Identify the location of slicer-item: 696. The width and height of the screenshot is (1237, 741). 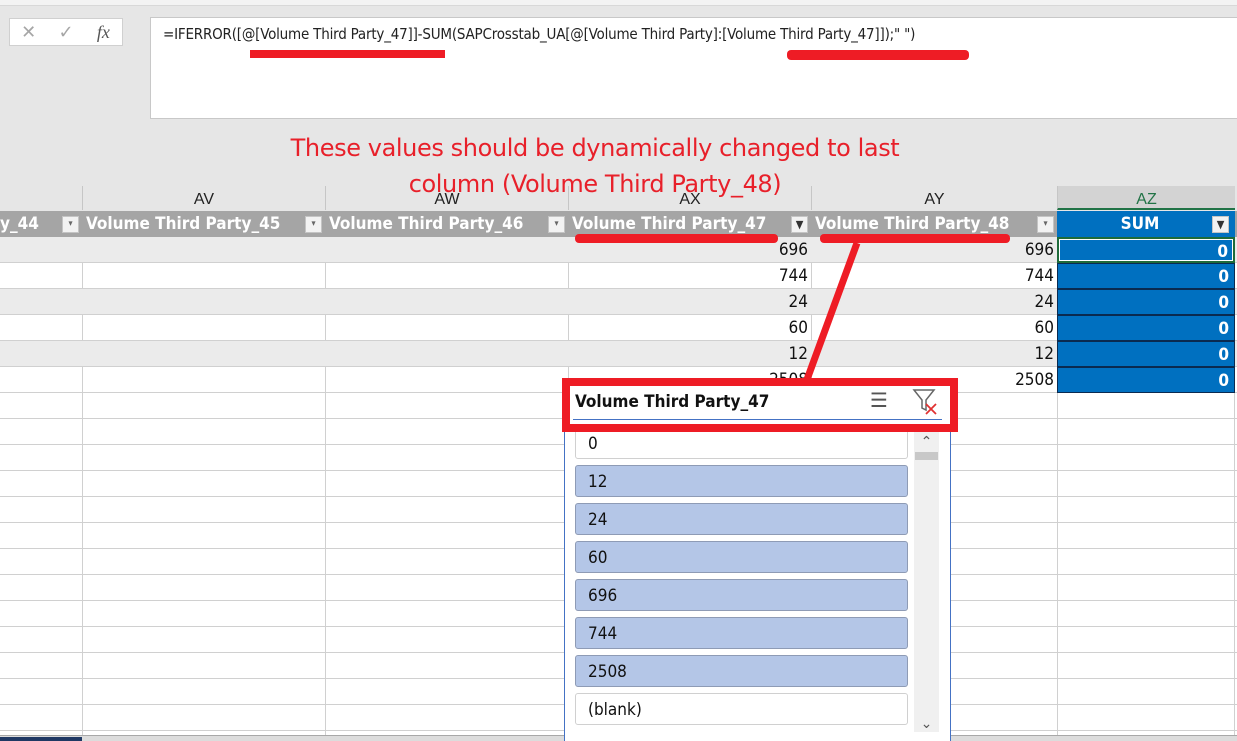
(741, 595).